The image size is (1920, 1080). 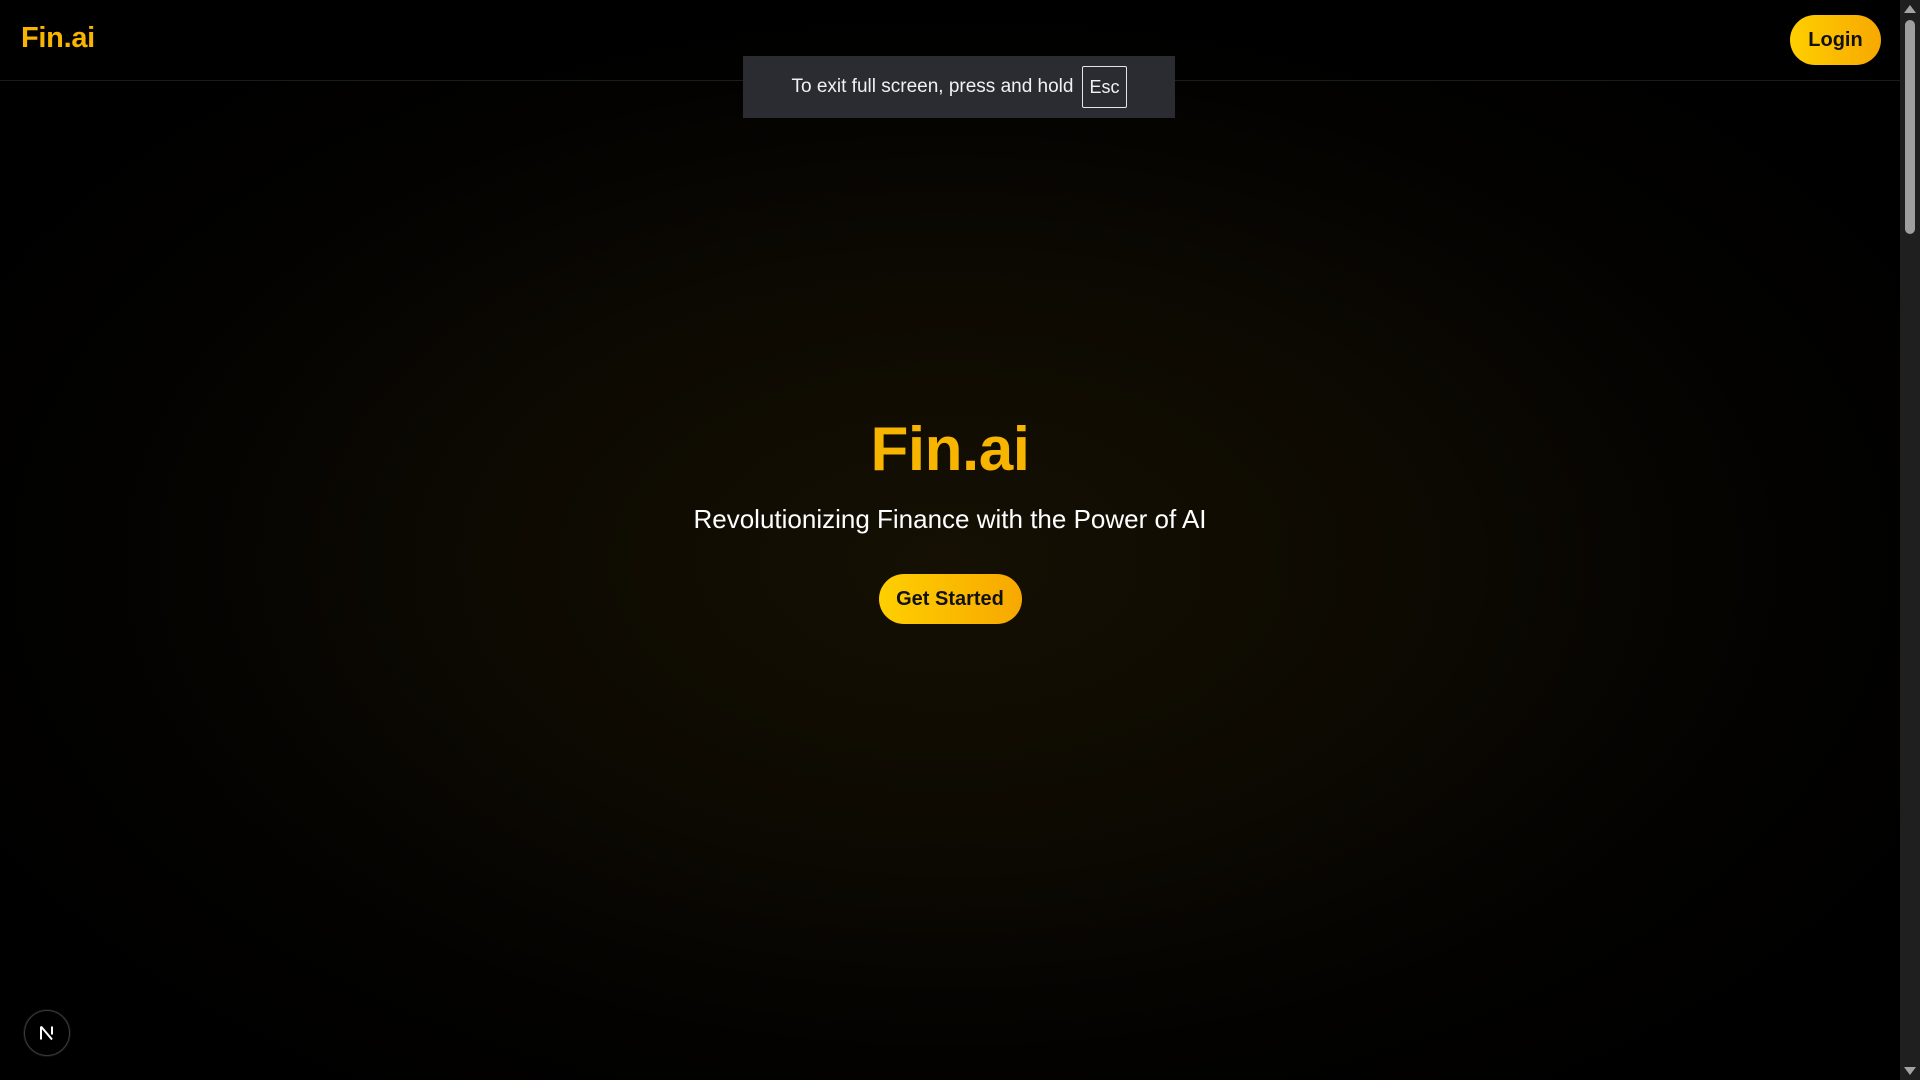 I want to click on nextjs-logo-icon, so click(x=46, y=1033).